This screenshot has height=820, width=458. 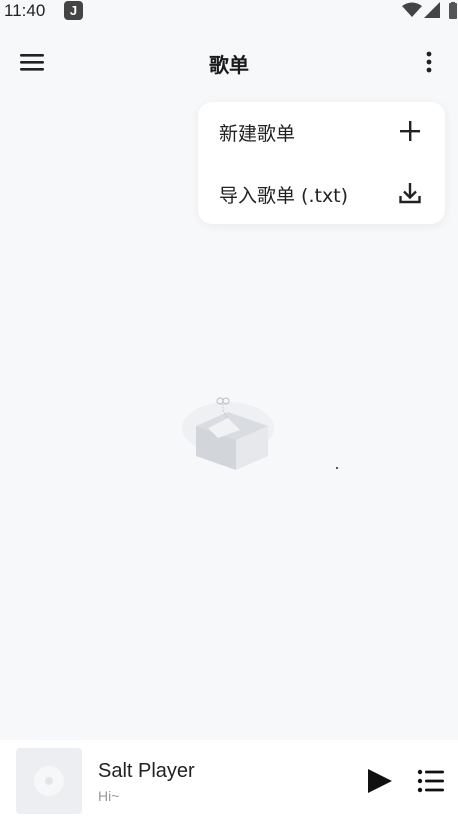 I want to click on album-cover, so click(x=49, y=781).